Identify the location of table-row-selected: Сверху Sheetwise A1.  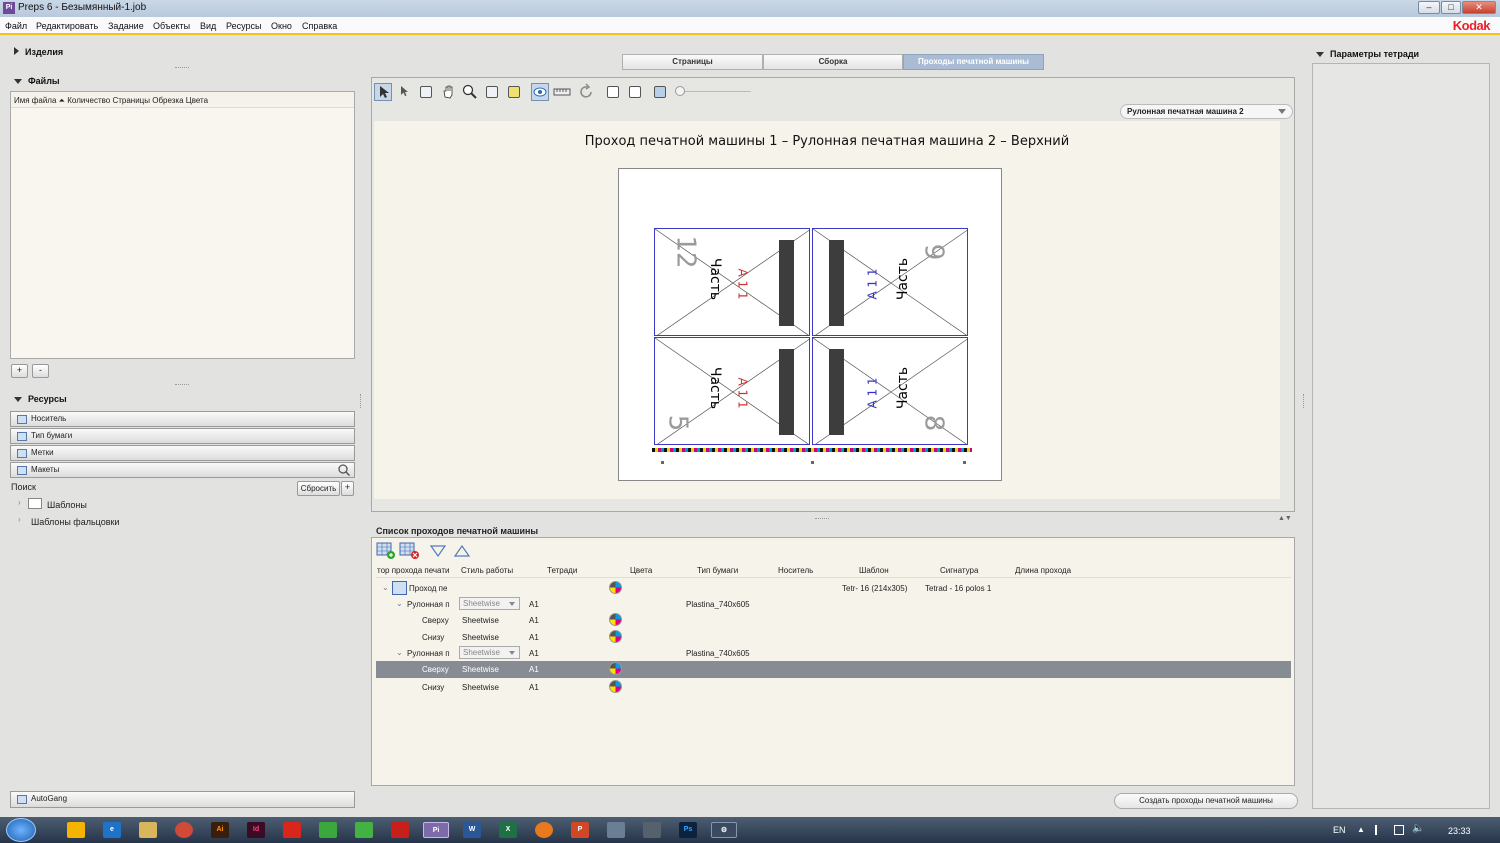
(833, 669).